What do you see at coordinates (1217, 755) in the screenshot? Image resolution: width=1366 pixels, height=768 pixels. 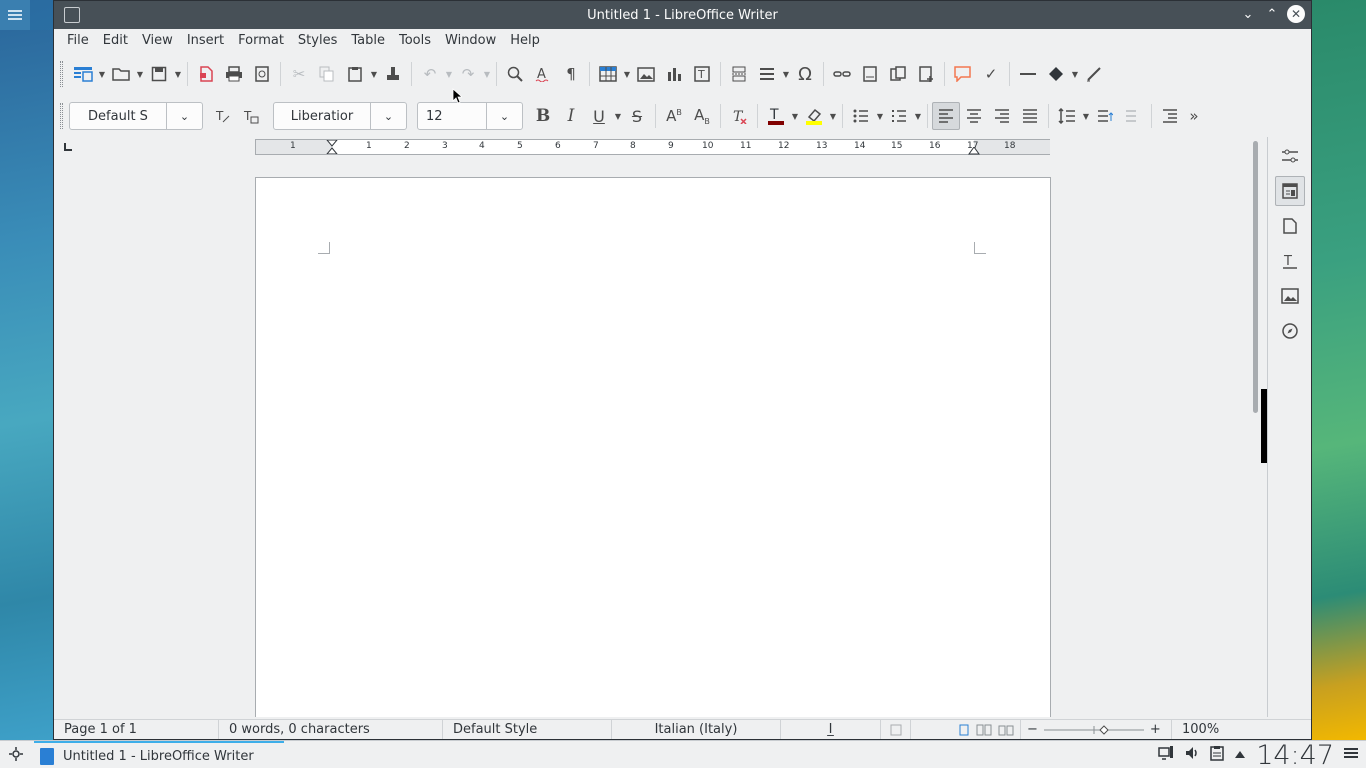 I see `clipboard-tray-icon` at bounding box center [1217, 755].